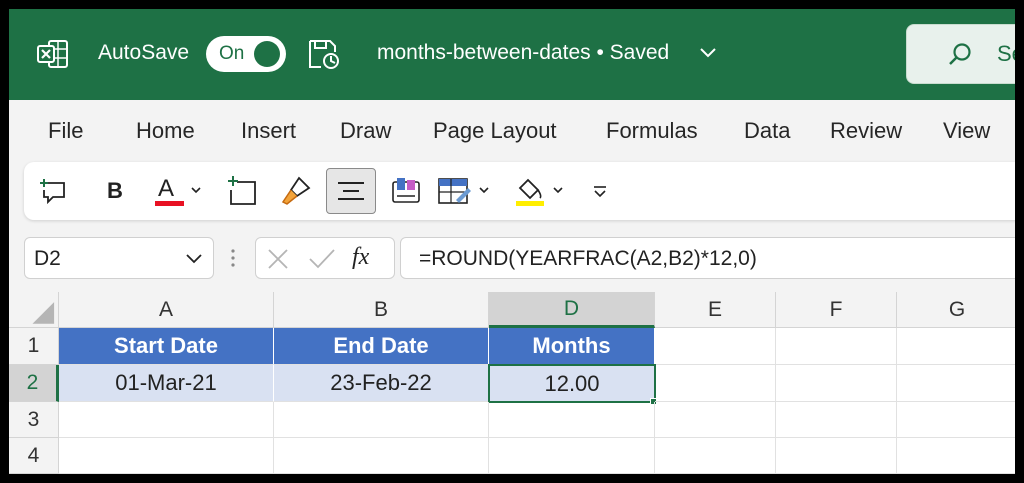 The image size is (1024, 483). Describe the element at coordinates (767, 131) in the screenshot. I see `tab-data: Data` at that location.